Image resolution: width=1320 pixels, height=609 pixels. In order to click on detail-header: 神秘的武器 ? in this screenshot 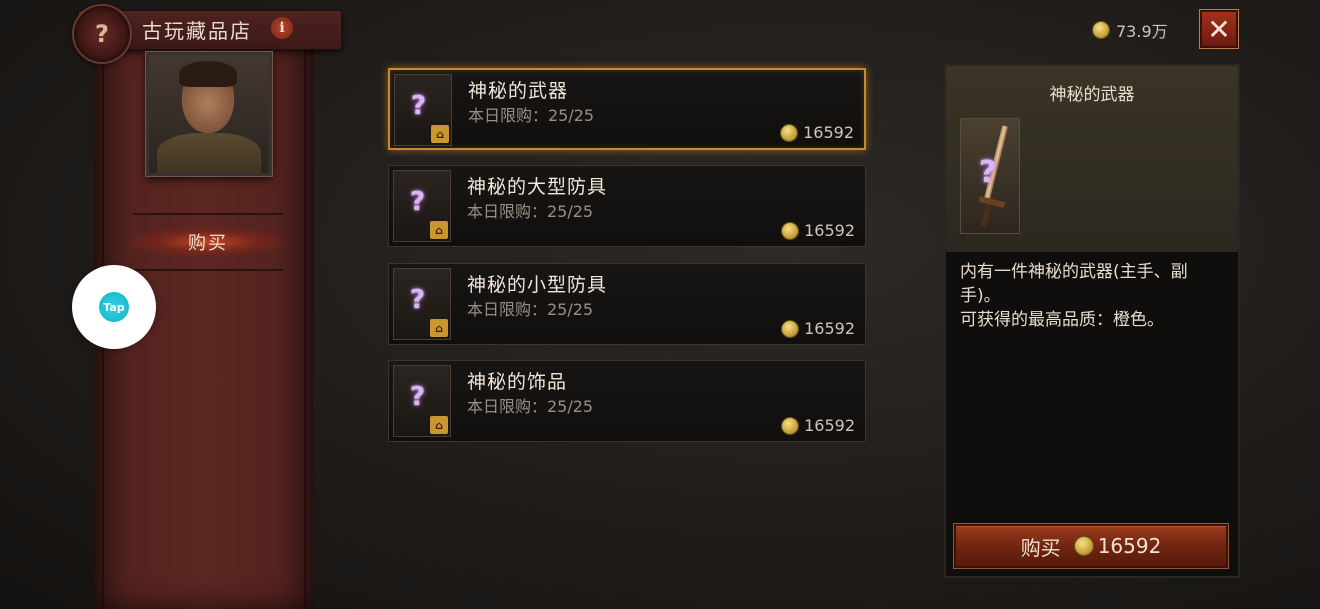, I will do `click(1092, 159)`.